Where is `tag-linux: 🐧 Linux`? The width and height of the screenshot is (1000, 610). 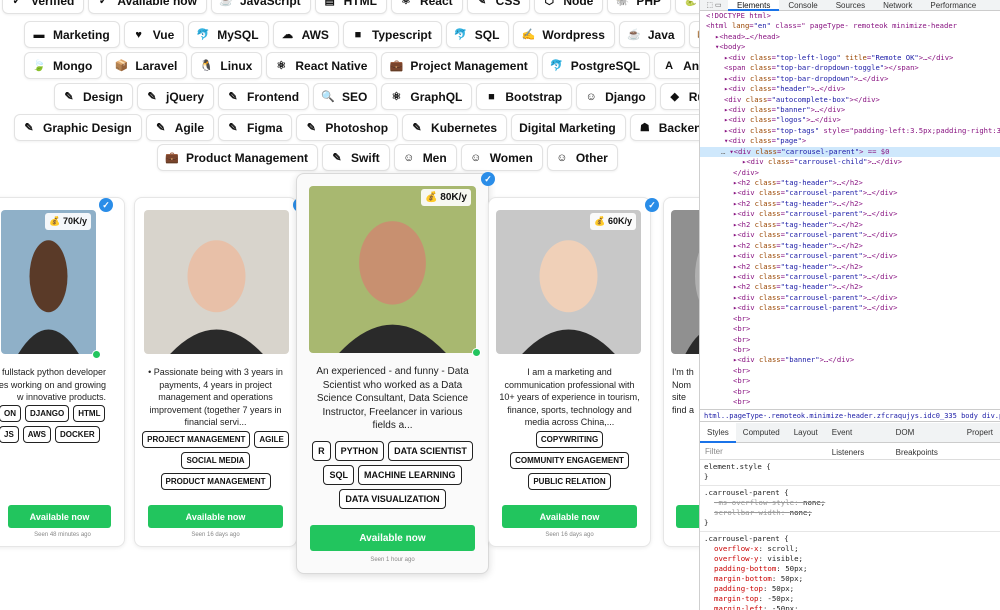
tag-linux: 🐧 Linux is located at coordinates (227, 65).